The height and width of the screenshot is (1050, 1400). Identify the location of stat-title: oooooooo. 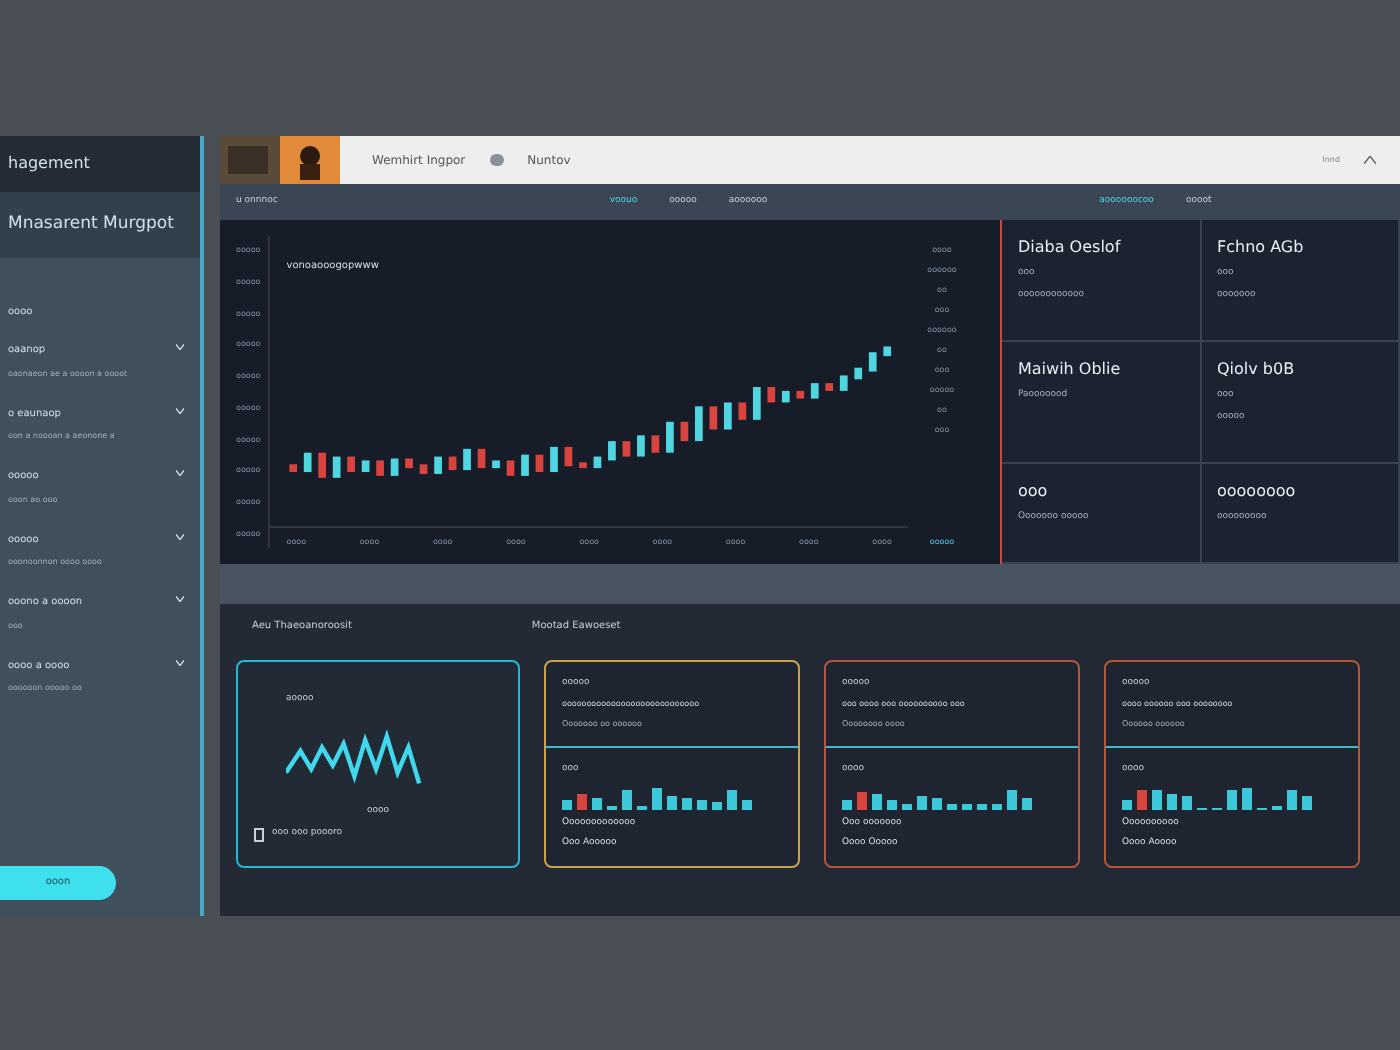
(1257, 491).